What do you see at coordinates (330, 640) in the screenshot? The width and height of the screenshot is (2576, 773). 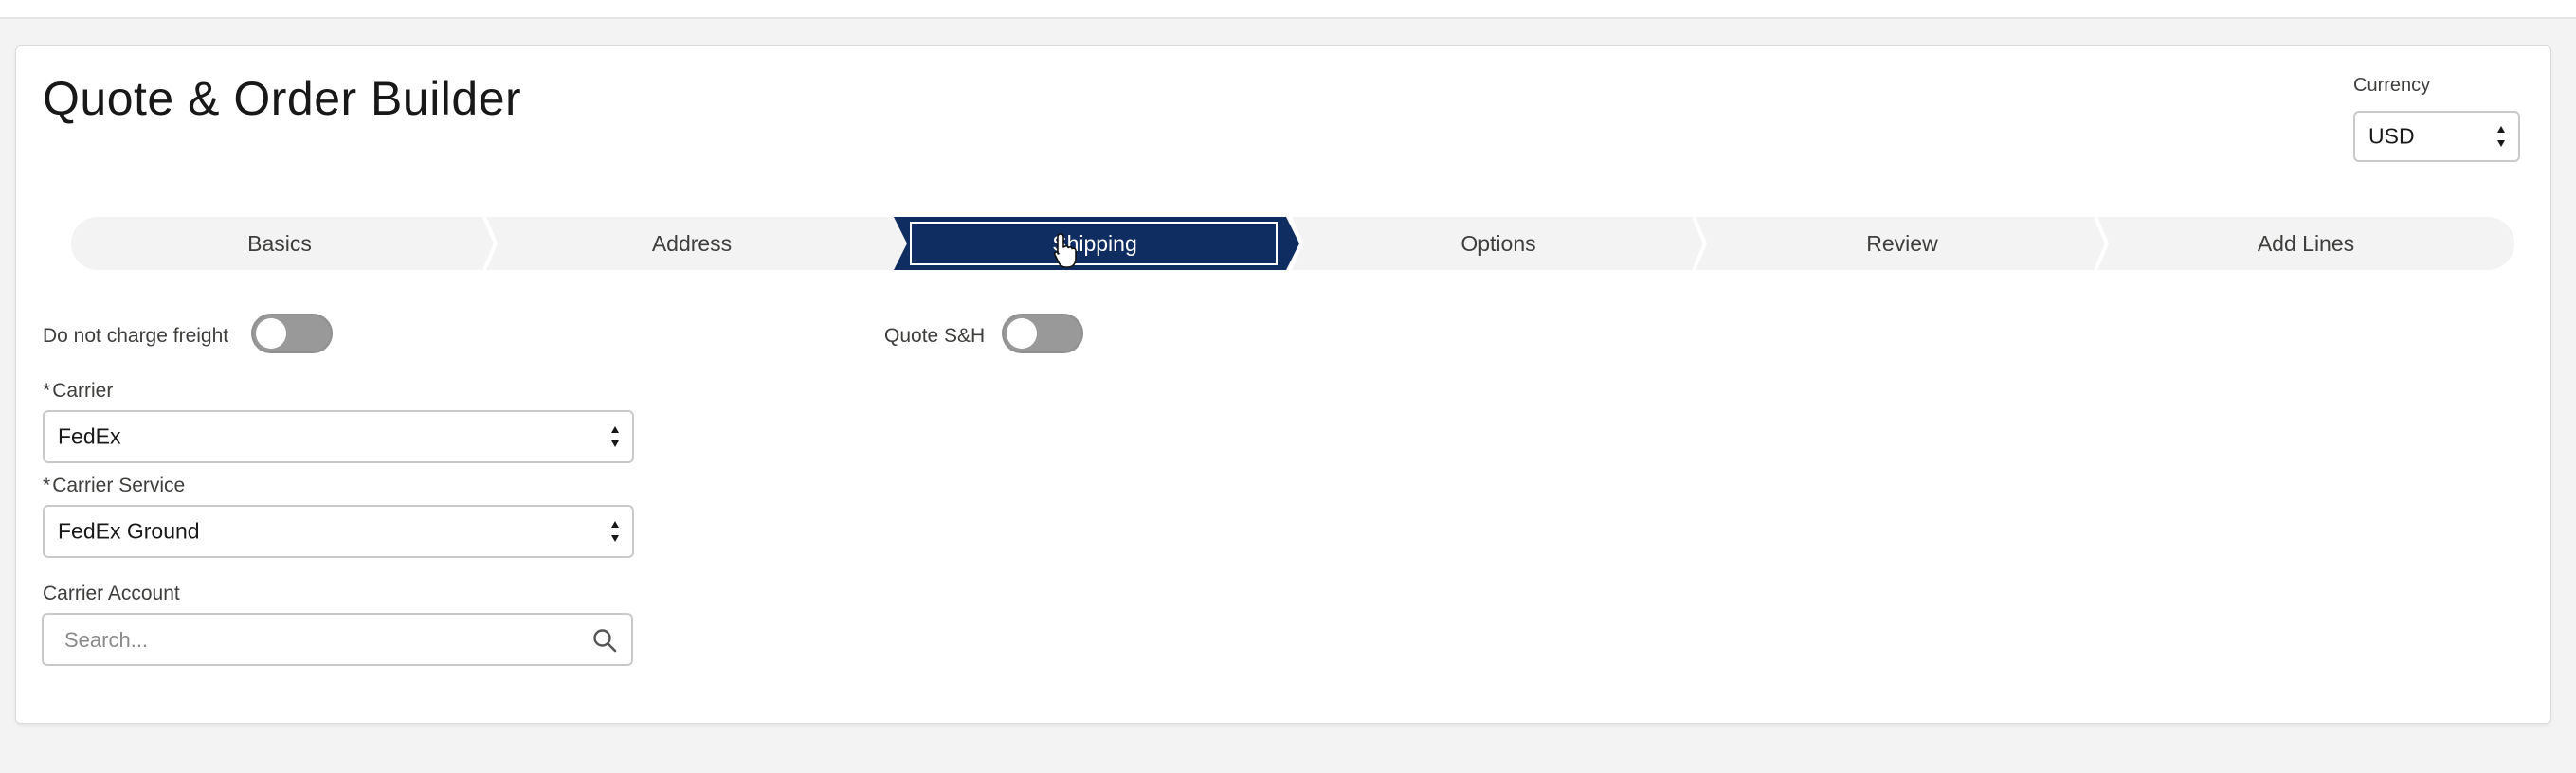 I see `carrier-account-input` at bounding box center [330, 640].